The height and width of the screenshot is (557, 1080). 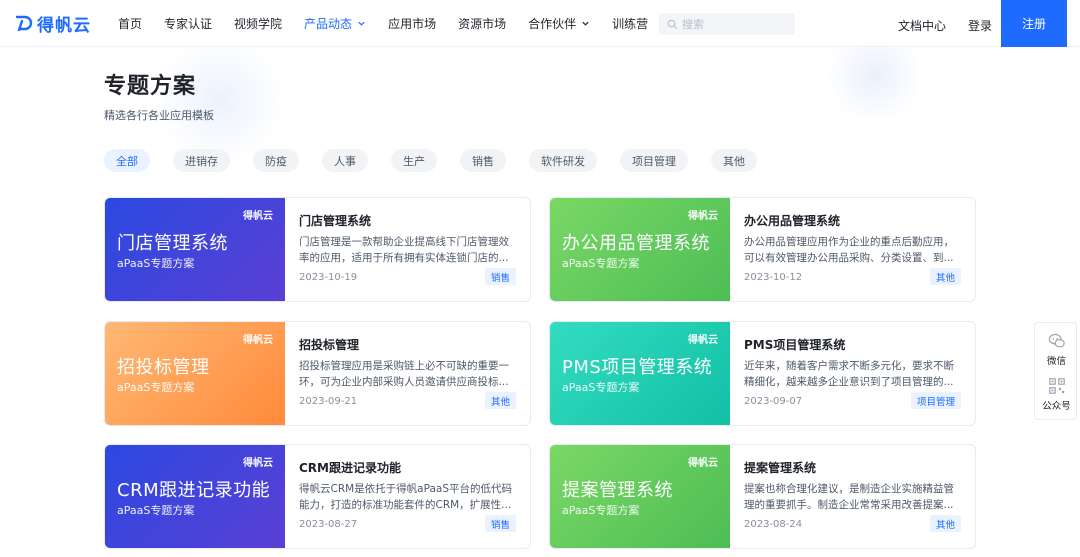 I want to click on register-button: 注册, so click(x=1034, y=23).